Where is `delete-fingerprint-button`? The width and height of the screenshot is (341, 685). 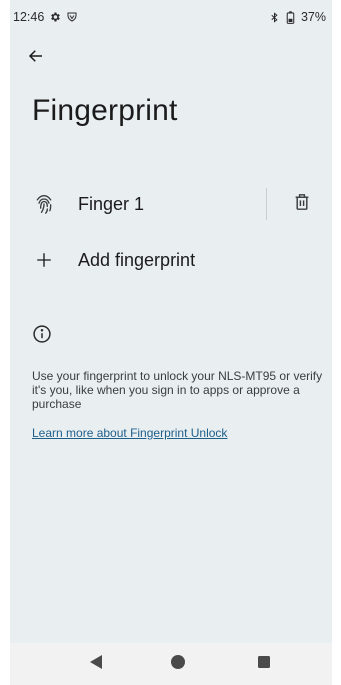
delete-fingerprint-button is located at coordinates (302, 204).